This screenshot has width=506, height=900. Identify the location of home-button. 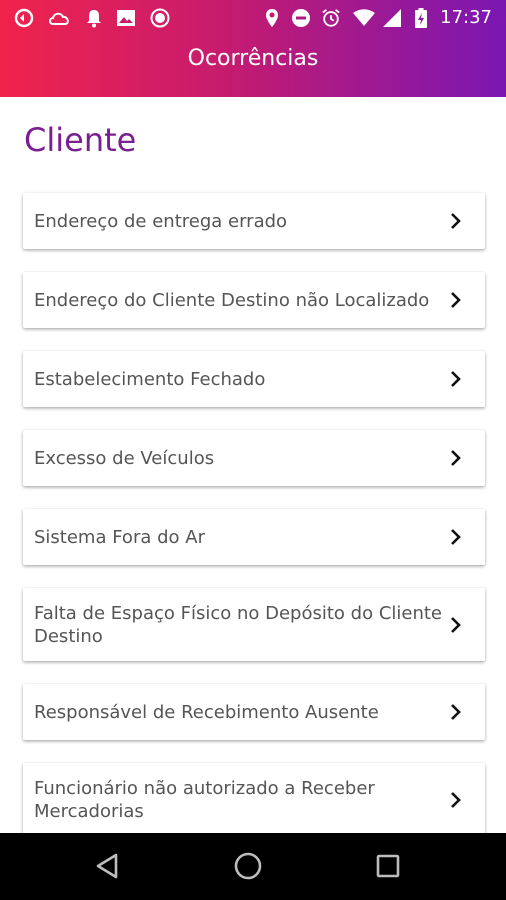
(248, 866).